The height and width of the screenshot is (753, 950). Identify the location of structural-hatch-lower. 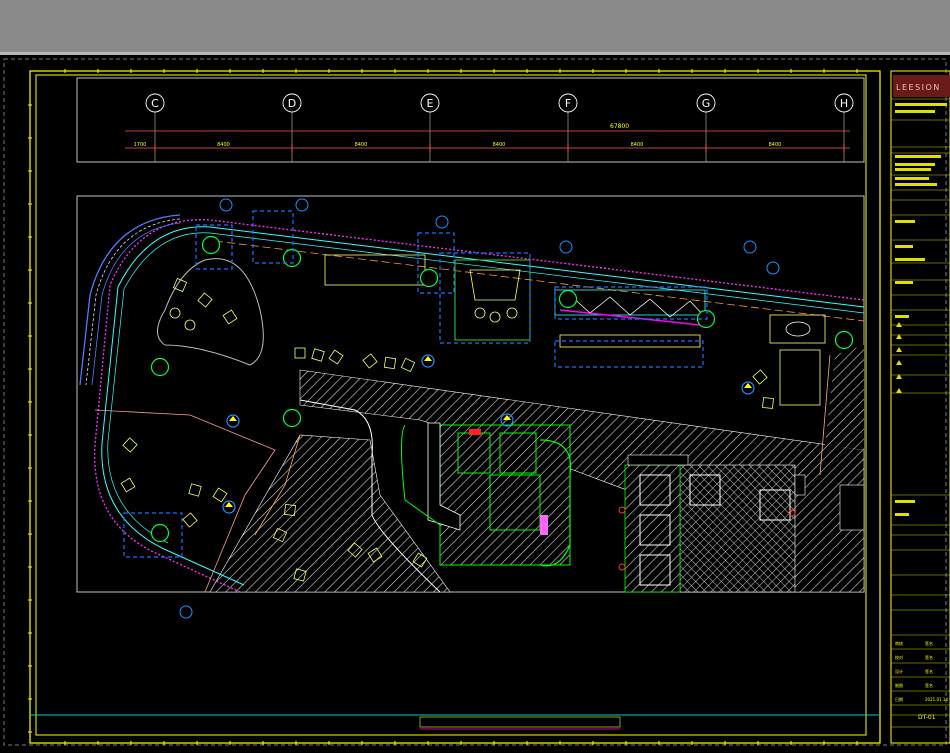
(330, 513).